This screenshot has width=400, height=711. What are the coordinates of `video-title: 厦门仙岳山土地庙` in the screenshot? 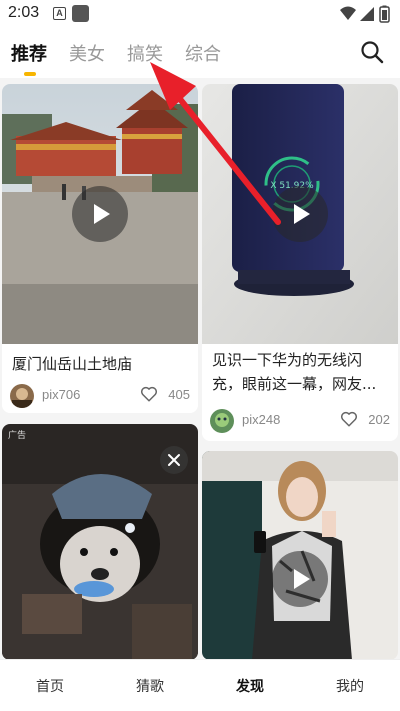 It's located at (72, 364).